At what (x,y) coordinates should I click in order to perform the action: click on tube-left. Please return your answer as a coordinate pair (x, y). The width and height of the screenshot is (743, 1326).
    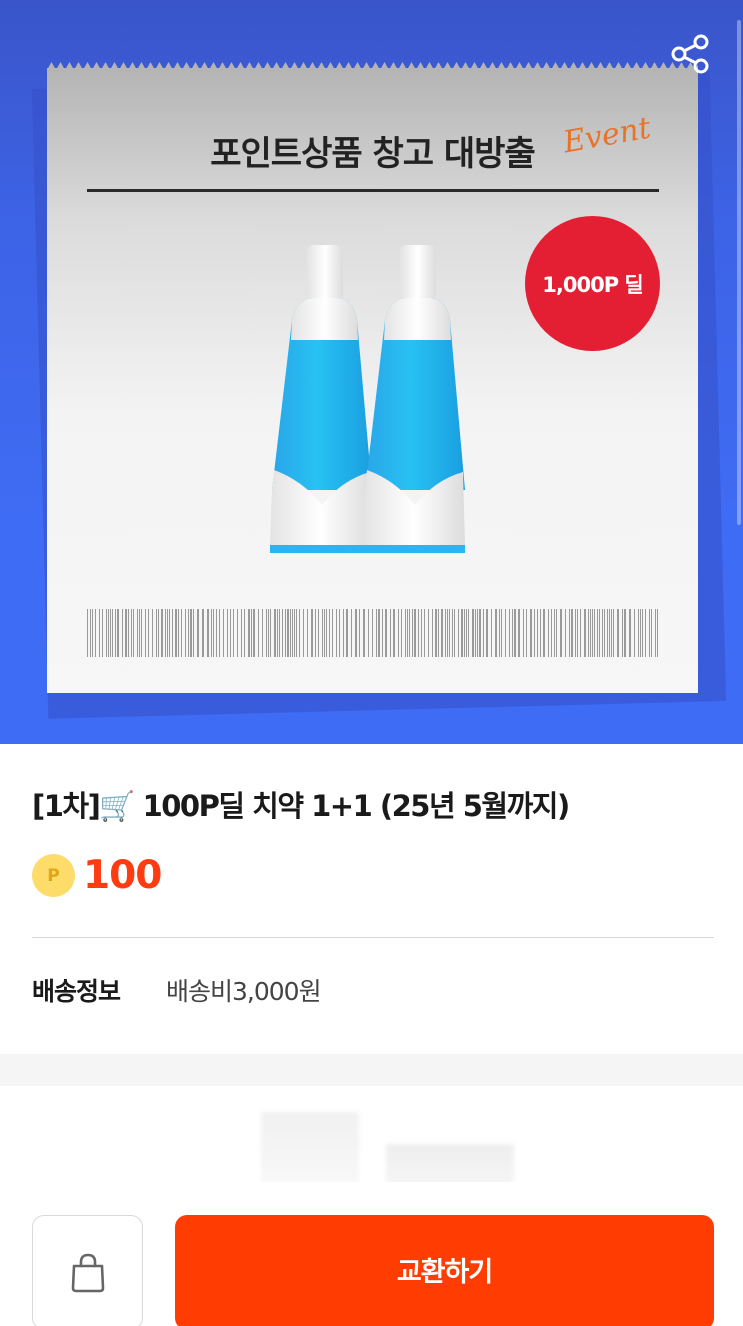
    Looking at the image, I should click on (321, 399).